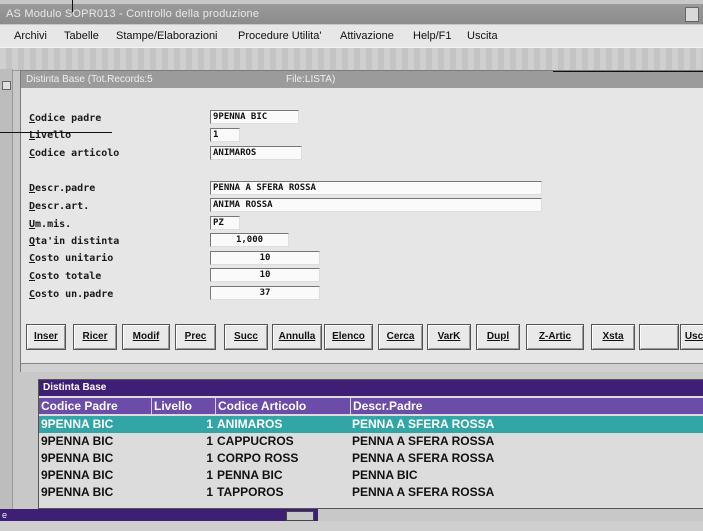 Image resolution: width=703 pixels, height=531 pixels. Describe the element at coordinates (254, 117) in the screenshot. I see `codice-padre-field: 9PENNA BIC` at that location.